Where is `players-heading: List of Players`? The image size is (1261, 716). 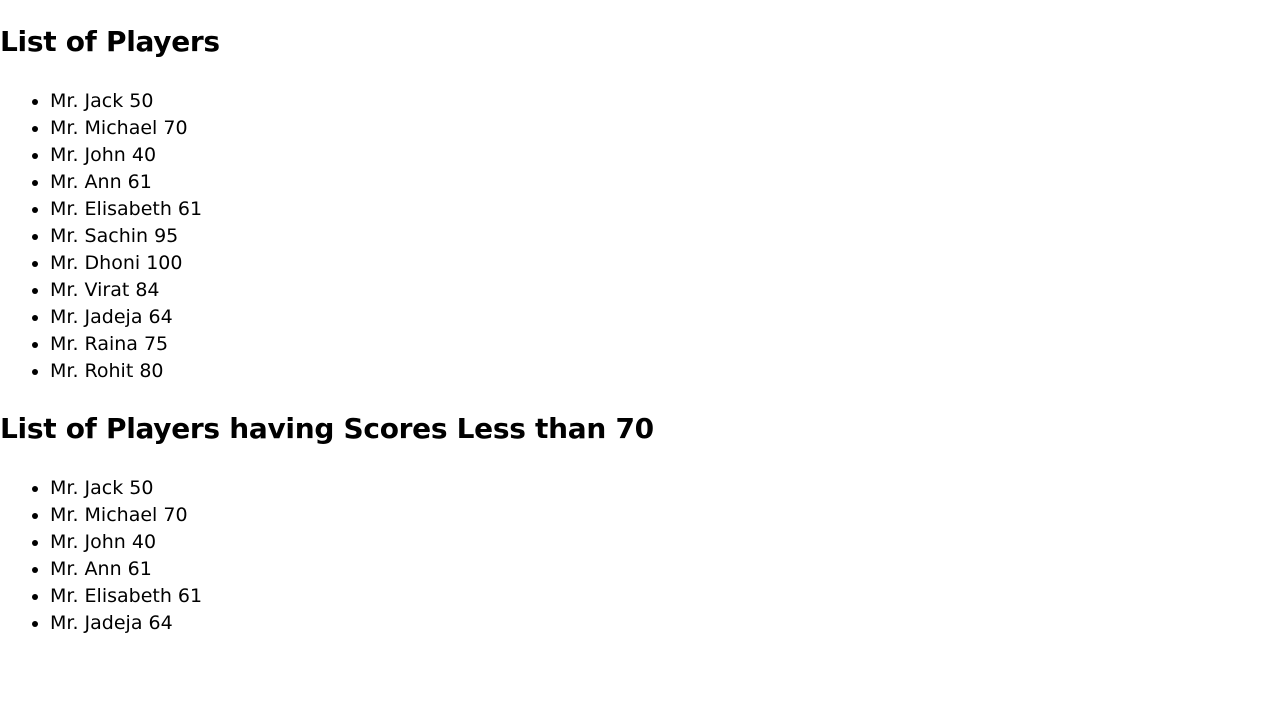 players-heading: List of Players is located at coordinates (110, 41).